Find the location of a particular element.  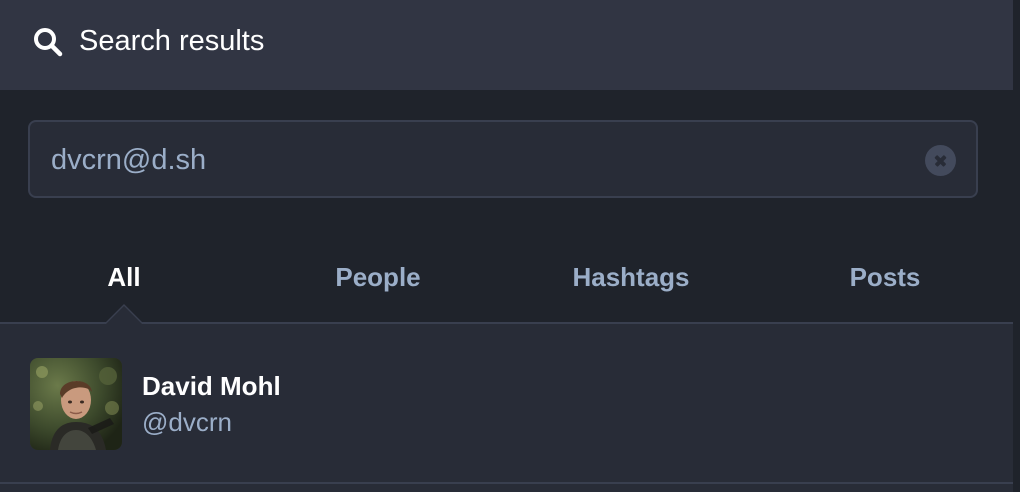

search-input-value: dvcrn@d.sh is located at coordinates (128, 160).